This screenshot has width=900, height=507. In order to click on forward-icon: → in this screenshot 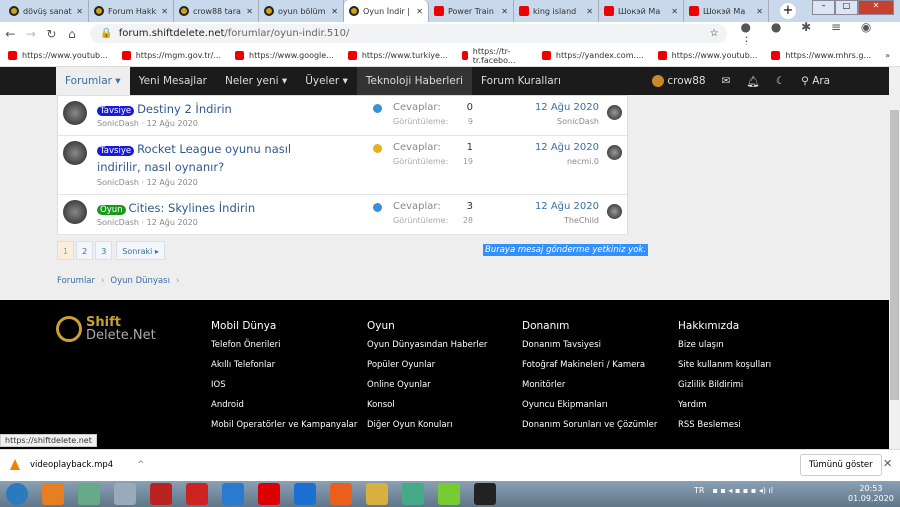, I will do `click(31, 34)`.